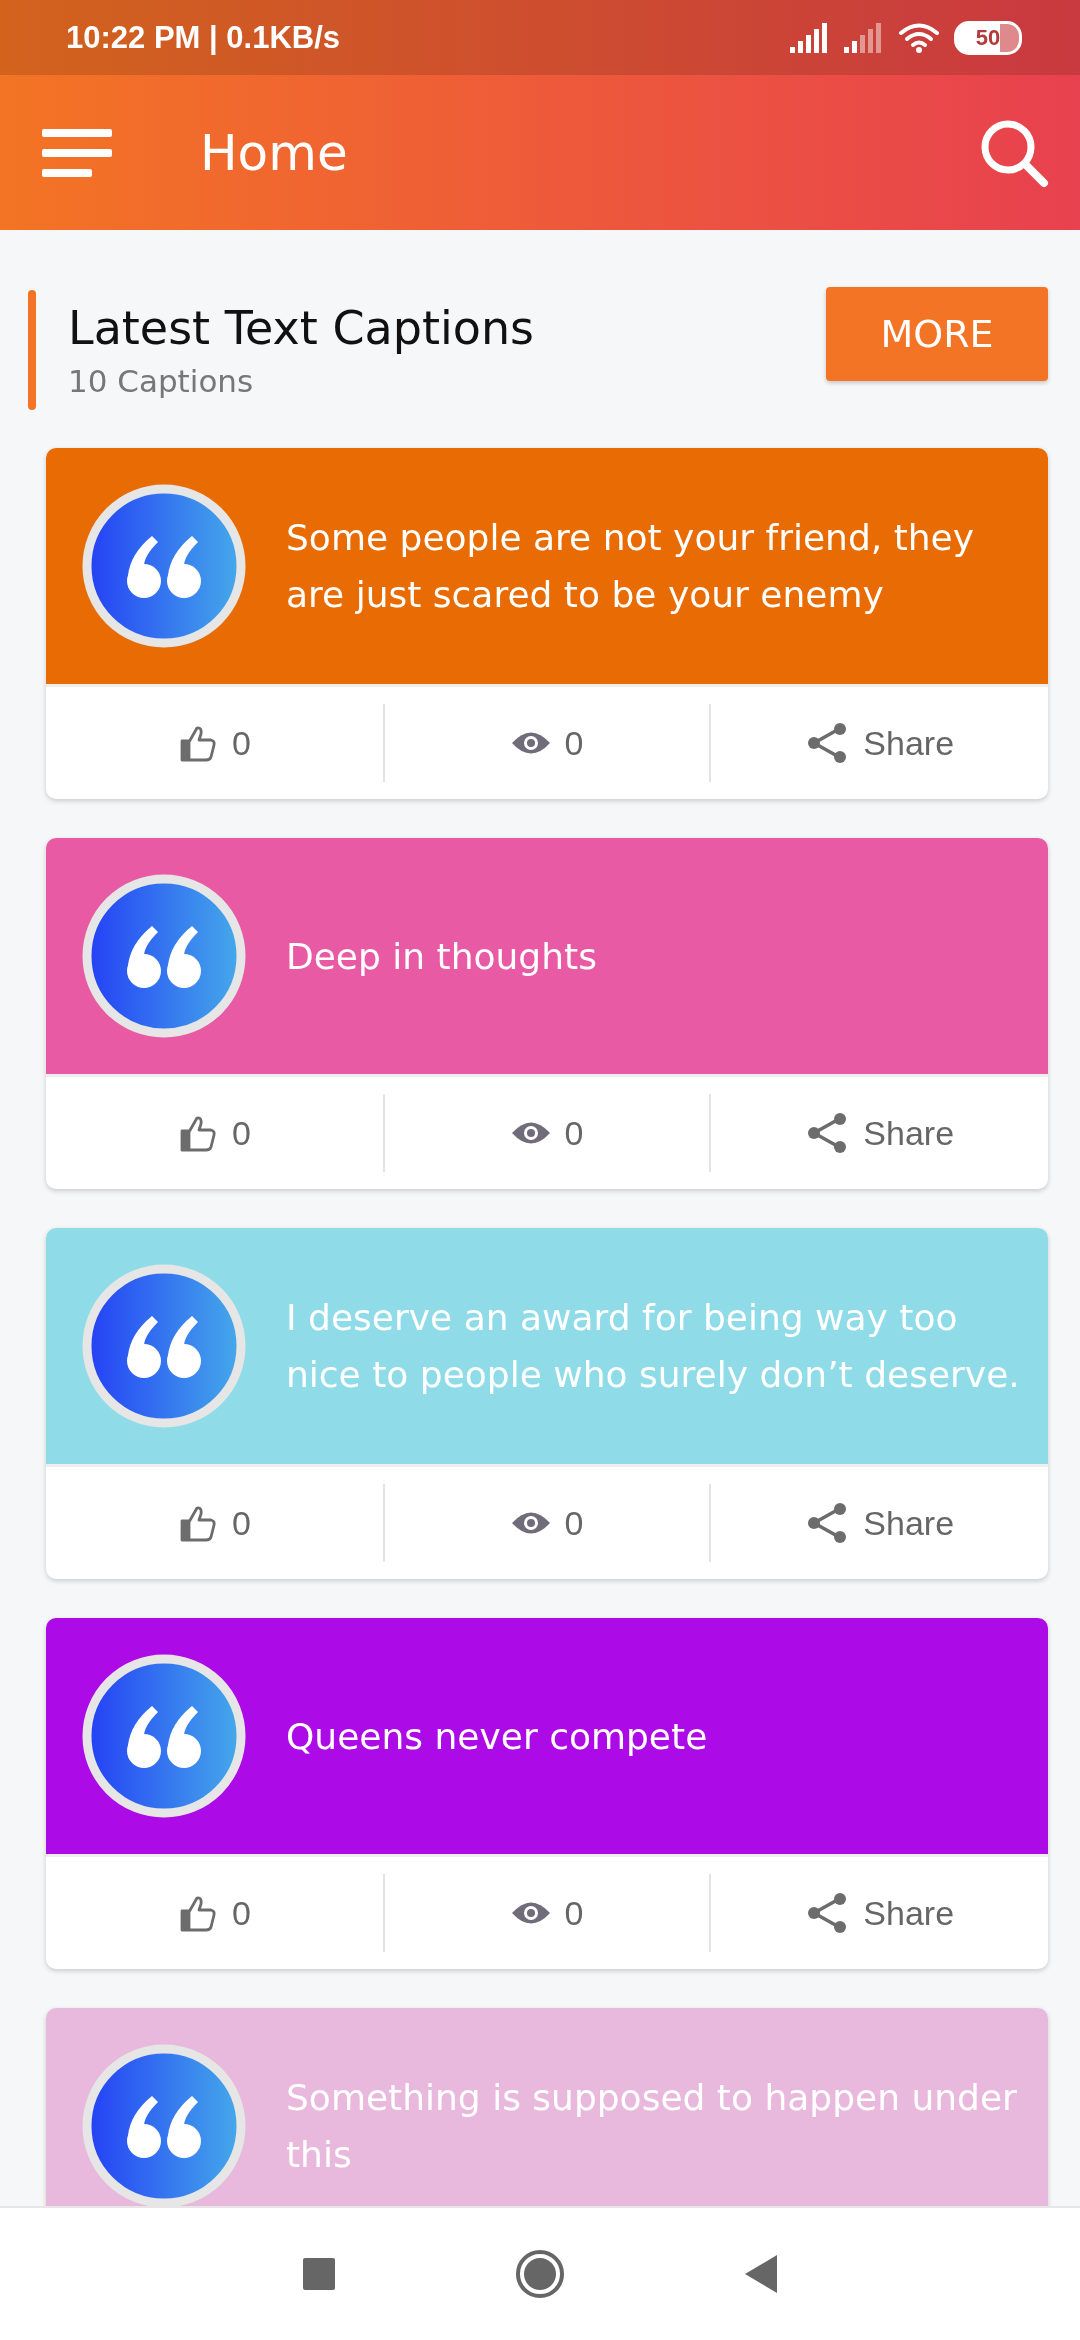  I want to click on home-button, so click(540, 2274).